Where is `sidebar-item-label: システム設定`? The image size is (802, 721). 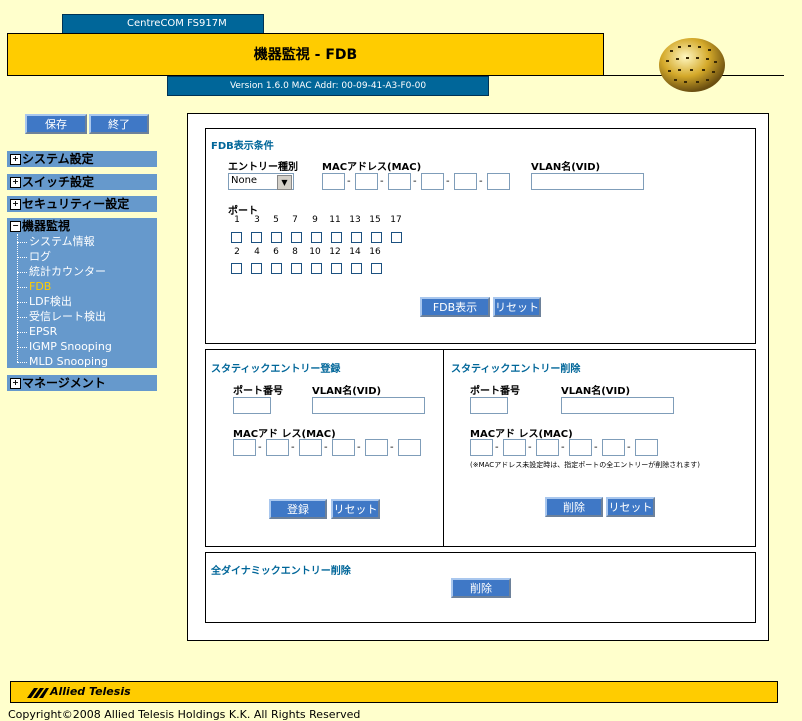 sidebar-item-label: システム設定 is located at coordinates (58, 159).